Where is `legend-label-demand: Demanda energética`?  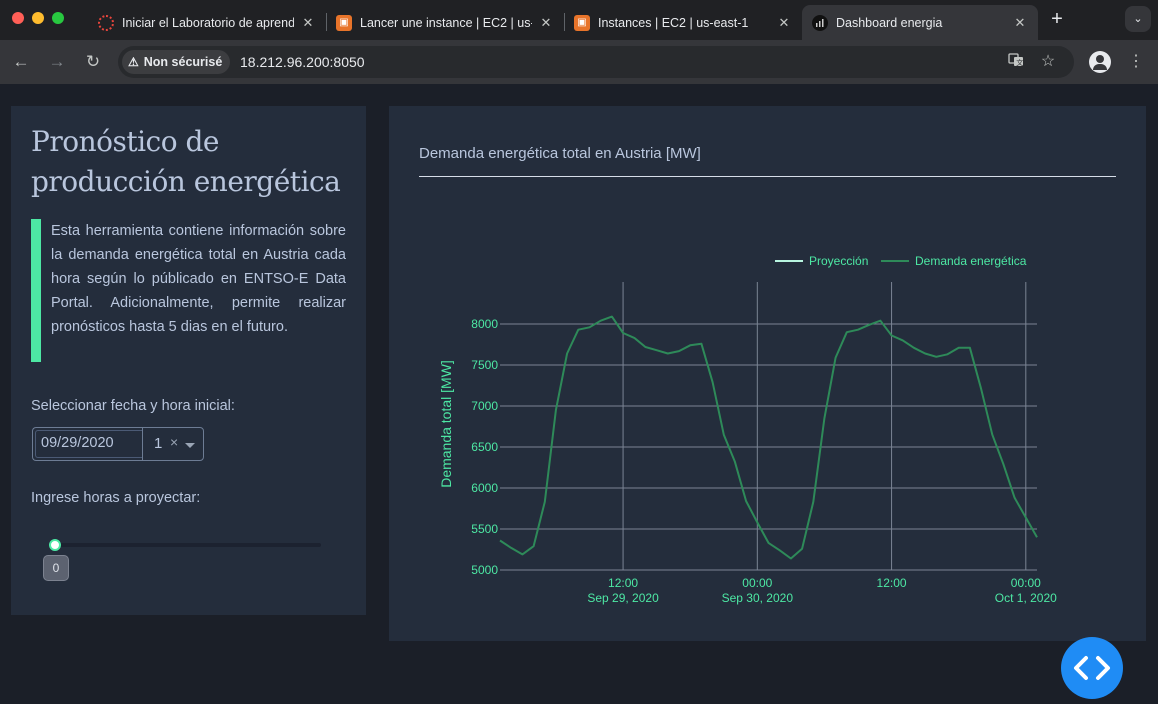
legend-label-demand: Demanda energética is located at coordinates (971, 261).